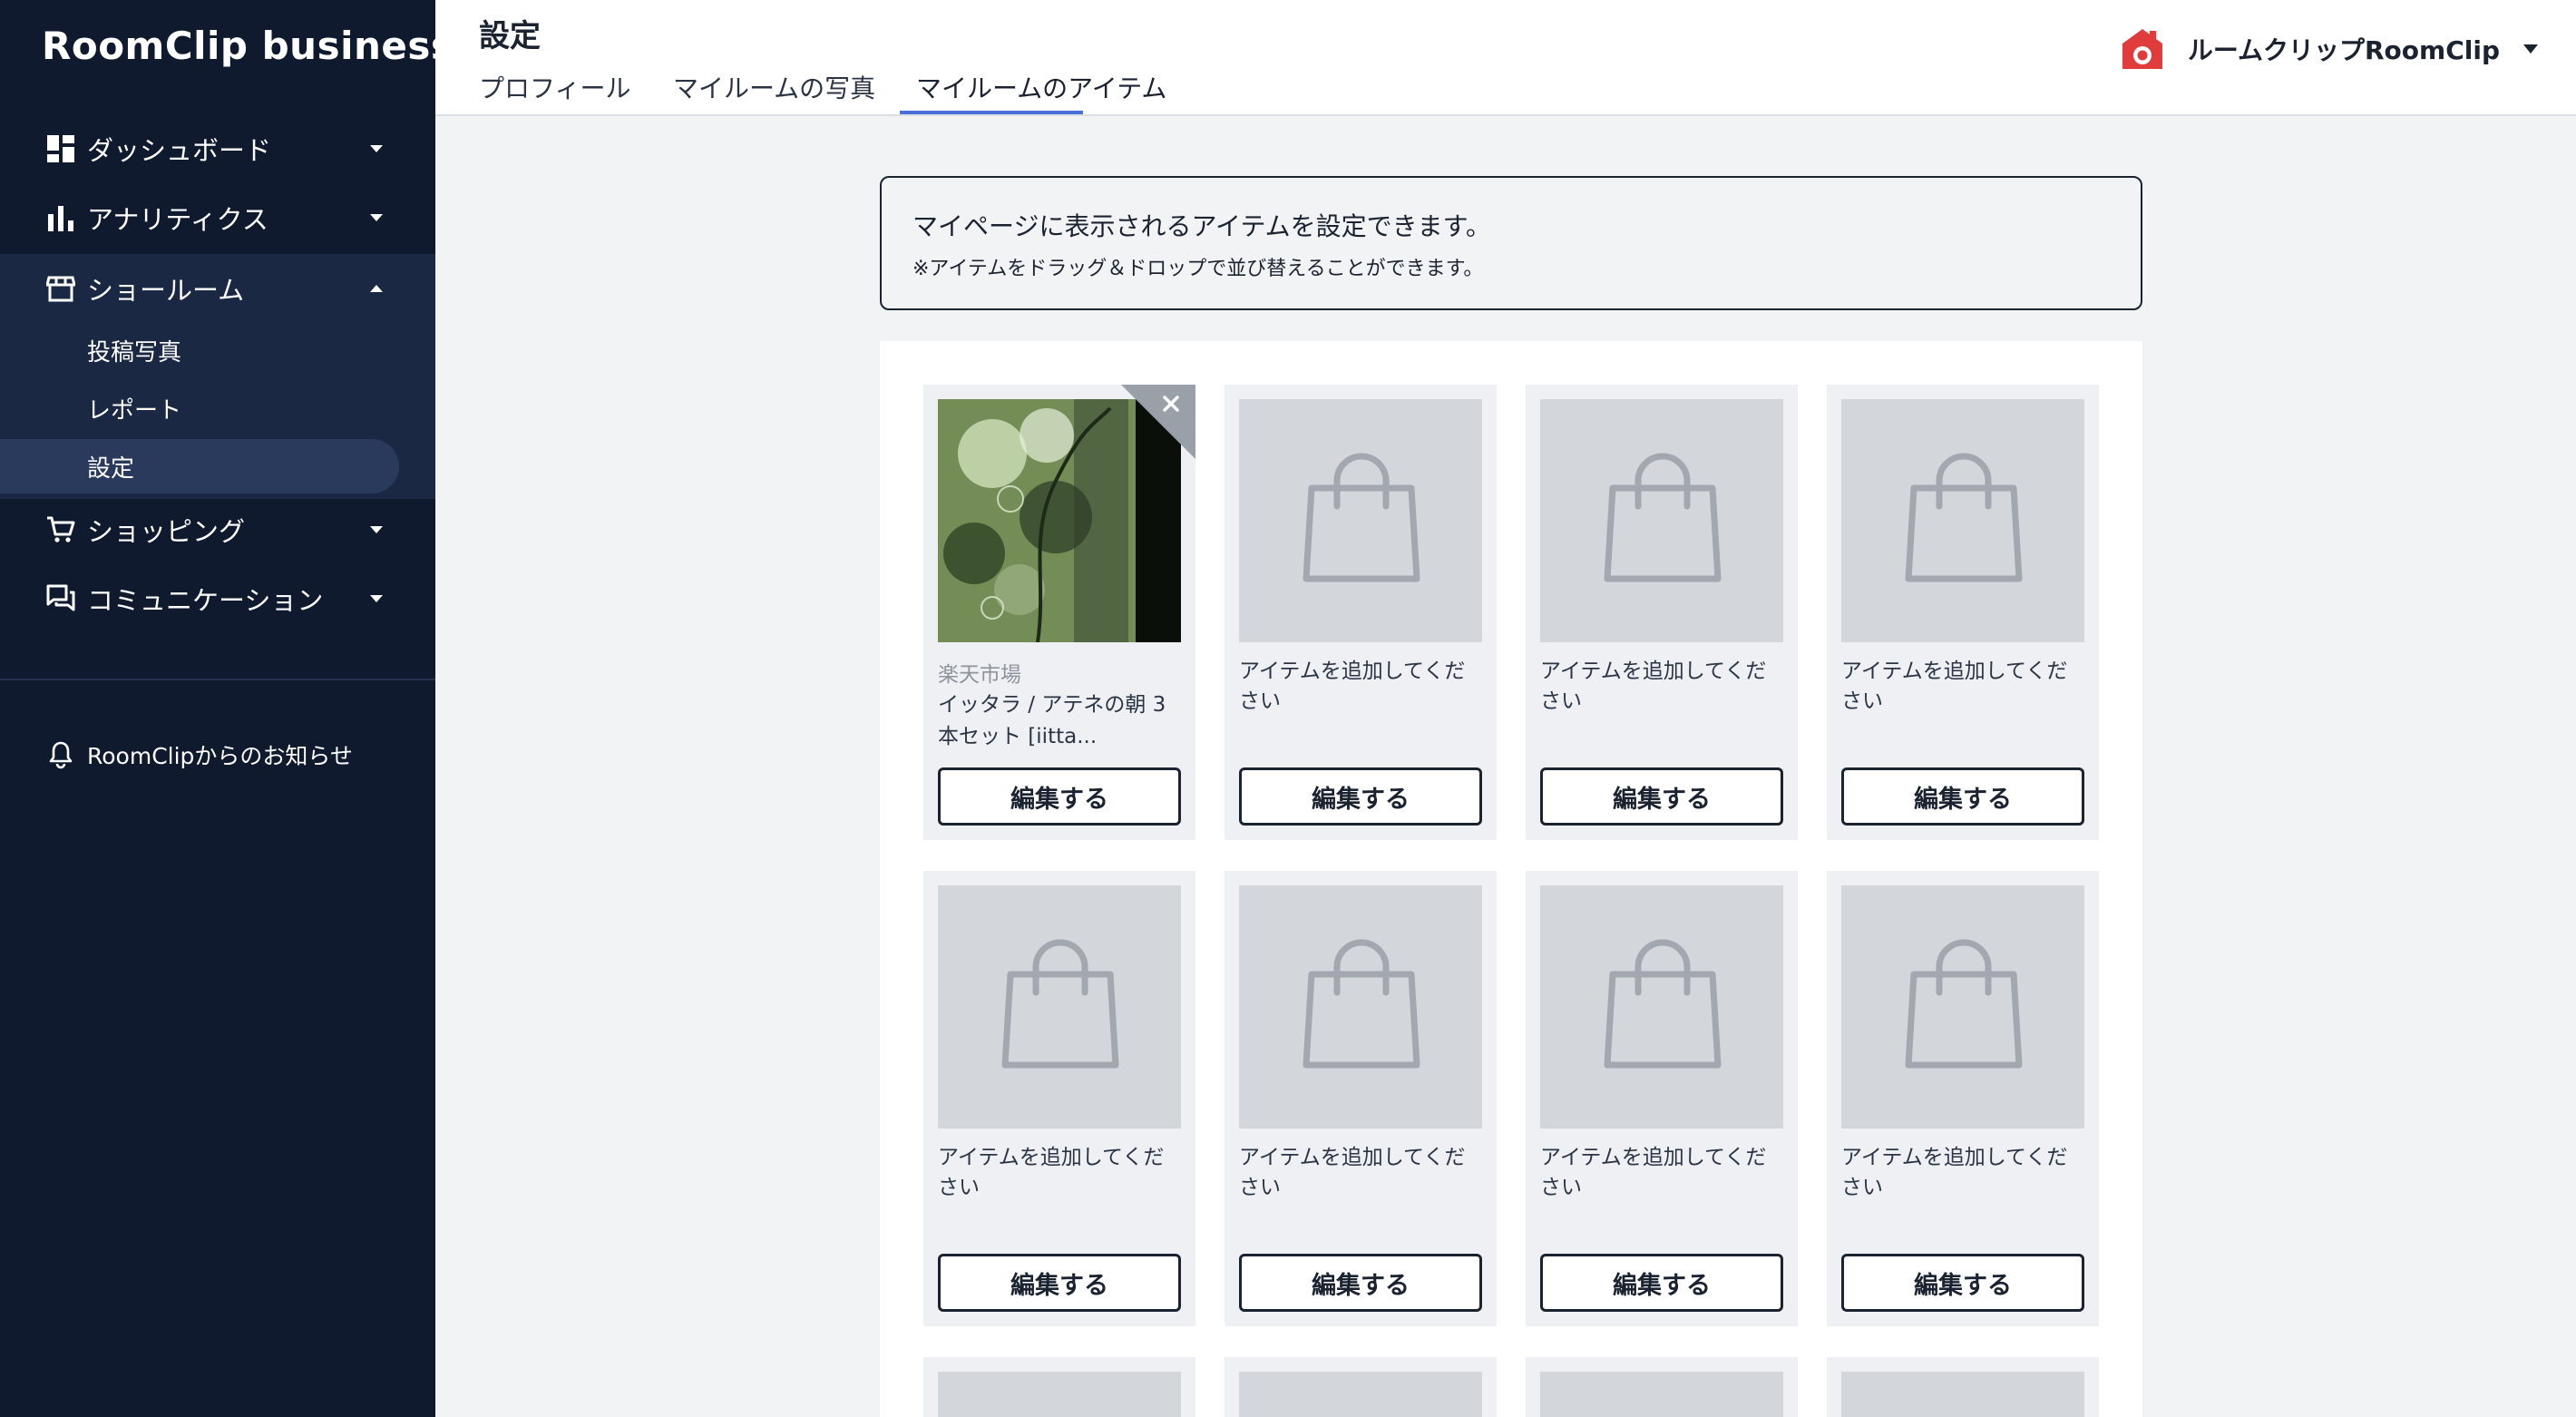 This screenshot has width=2576, height=1417. Describe the element at coordinates (510, 36) in the screenshot. I see `page-title: 設定` at that location.